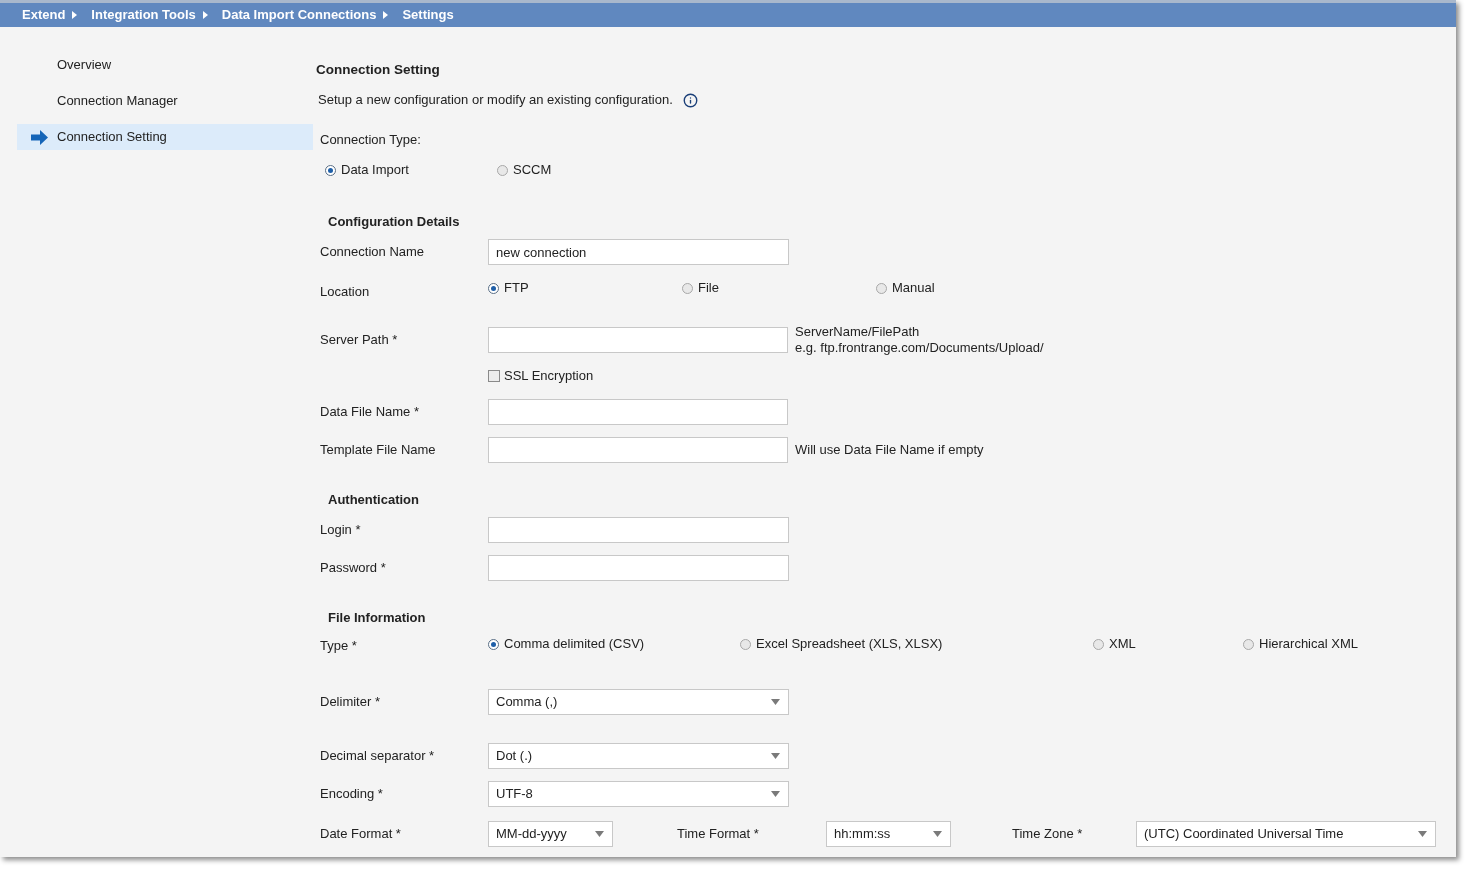 The height and width of the screenshot is (872, 1471). Describe the element at coordinates (345, 292) in the screenshot. I see `field-label: Location` at that location.